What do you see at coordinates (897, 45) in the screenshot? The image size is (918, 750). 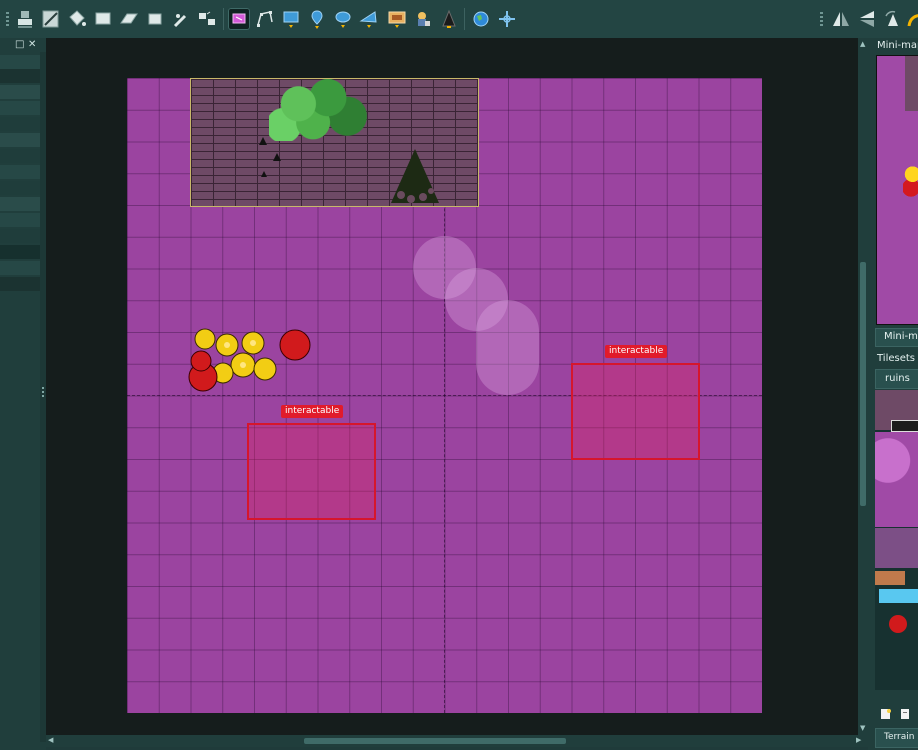 I see `minimap-title: Mini-map` at bounding box center [897, 45].